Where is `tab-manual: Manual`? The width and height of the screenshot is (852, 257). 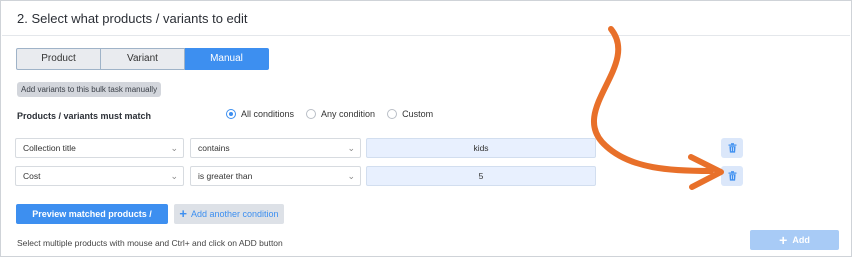
tab-manual: Manual is located at coordinates (227, 59).